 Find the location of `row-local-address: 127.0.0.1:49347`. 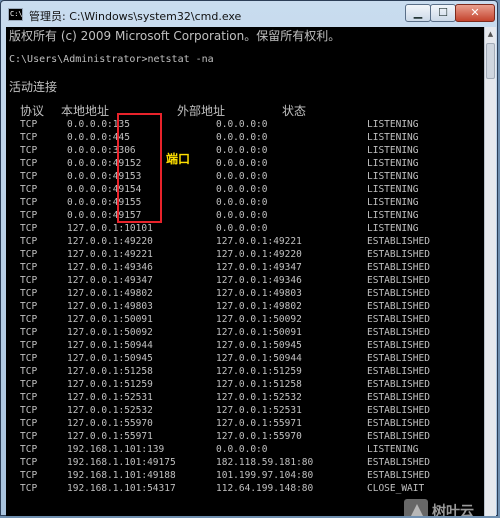

row-local-address: 127.0.0.1:49347 is located at coordinates (110, 280).